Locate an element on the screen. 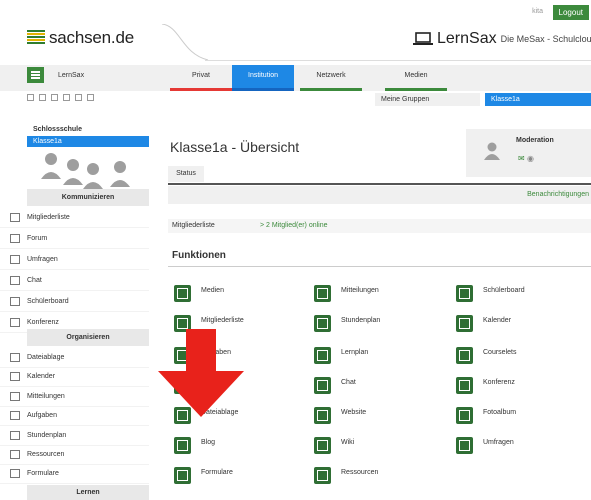  timetable-icon is located at coordinates (15, 435).